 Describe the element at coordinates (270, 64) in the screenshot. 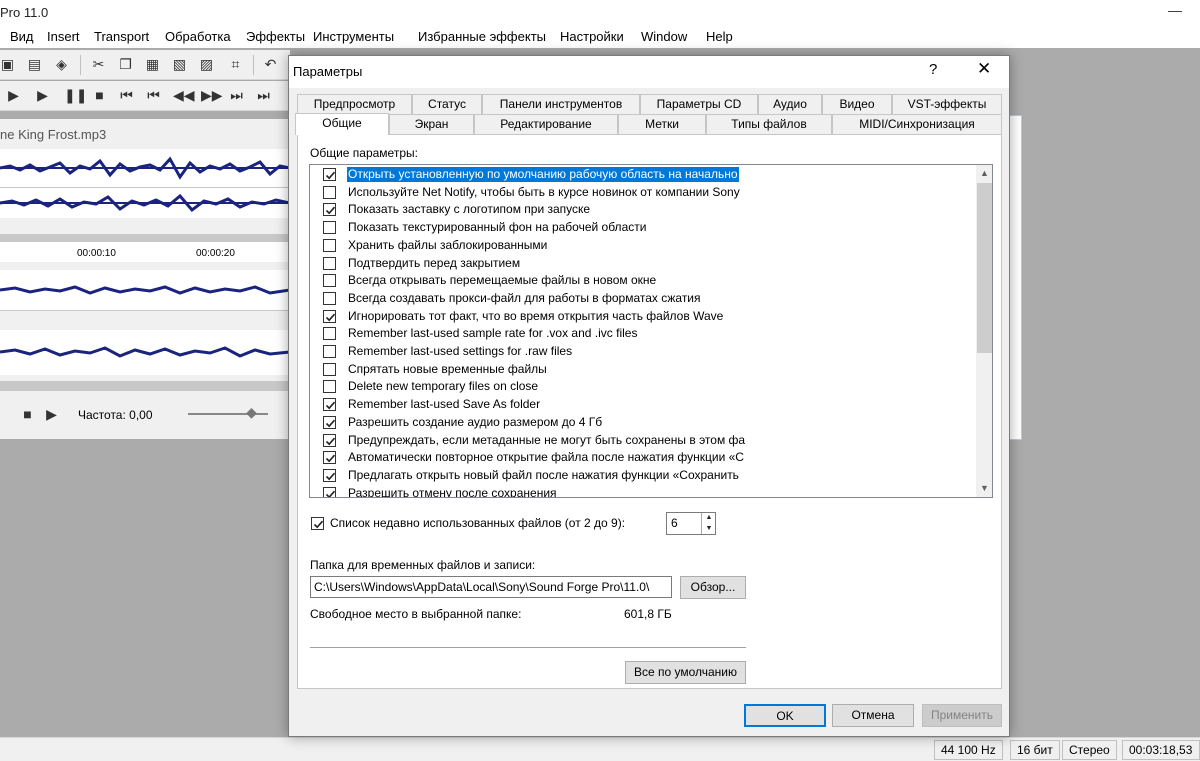

I see `undo-icon: ↶` at that location.